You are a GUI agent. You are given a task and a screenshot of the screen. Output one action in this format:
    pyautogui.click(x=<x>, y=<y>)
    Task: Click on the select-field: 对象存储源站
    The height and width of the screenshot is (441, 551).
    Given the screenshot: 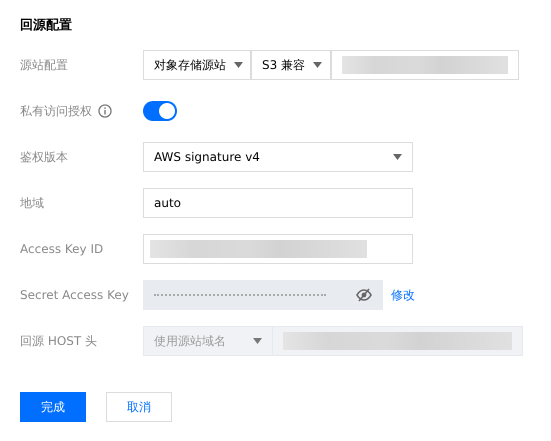 What is the action you would take?
    pyautogui.click(x=197, y=65)
    